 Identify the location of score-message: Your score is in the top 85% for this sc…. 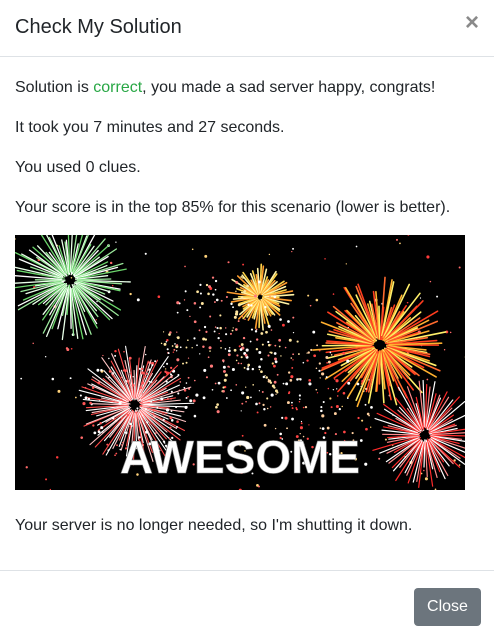
(233, 207).